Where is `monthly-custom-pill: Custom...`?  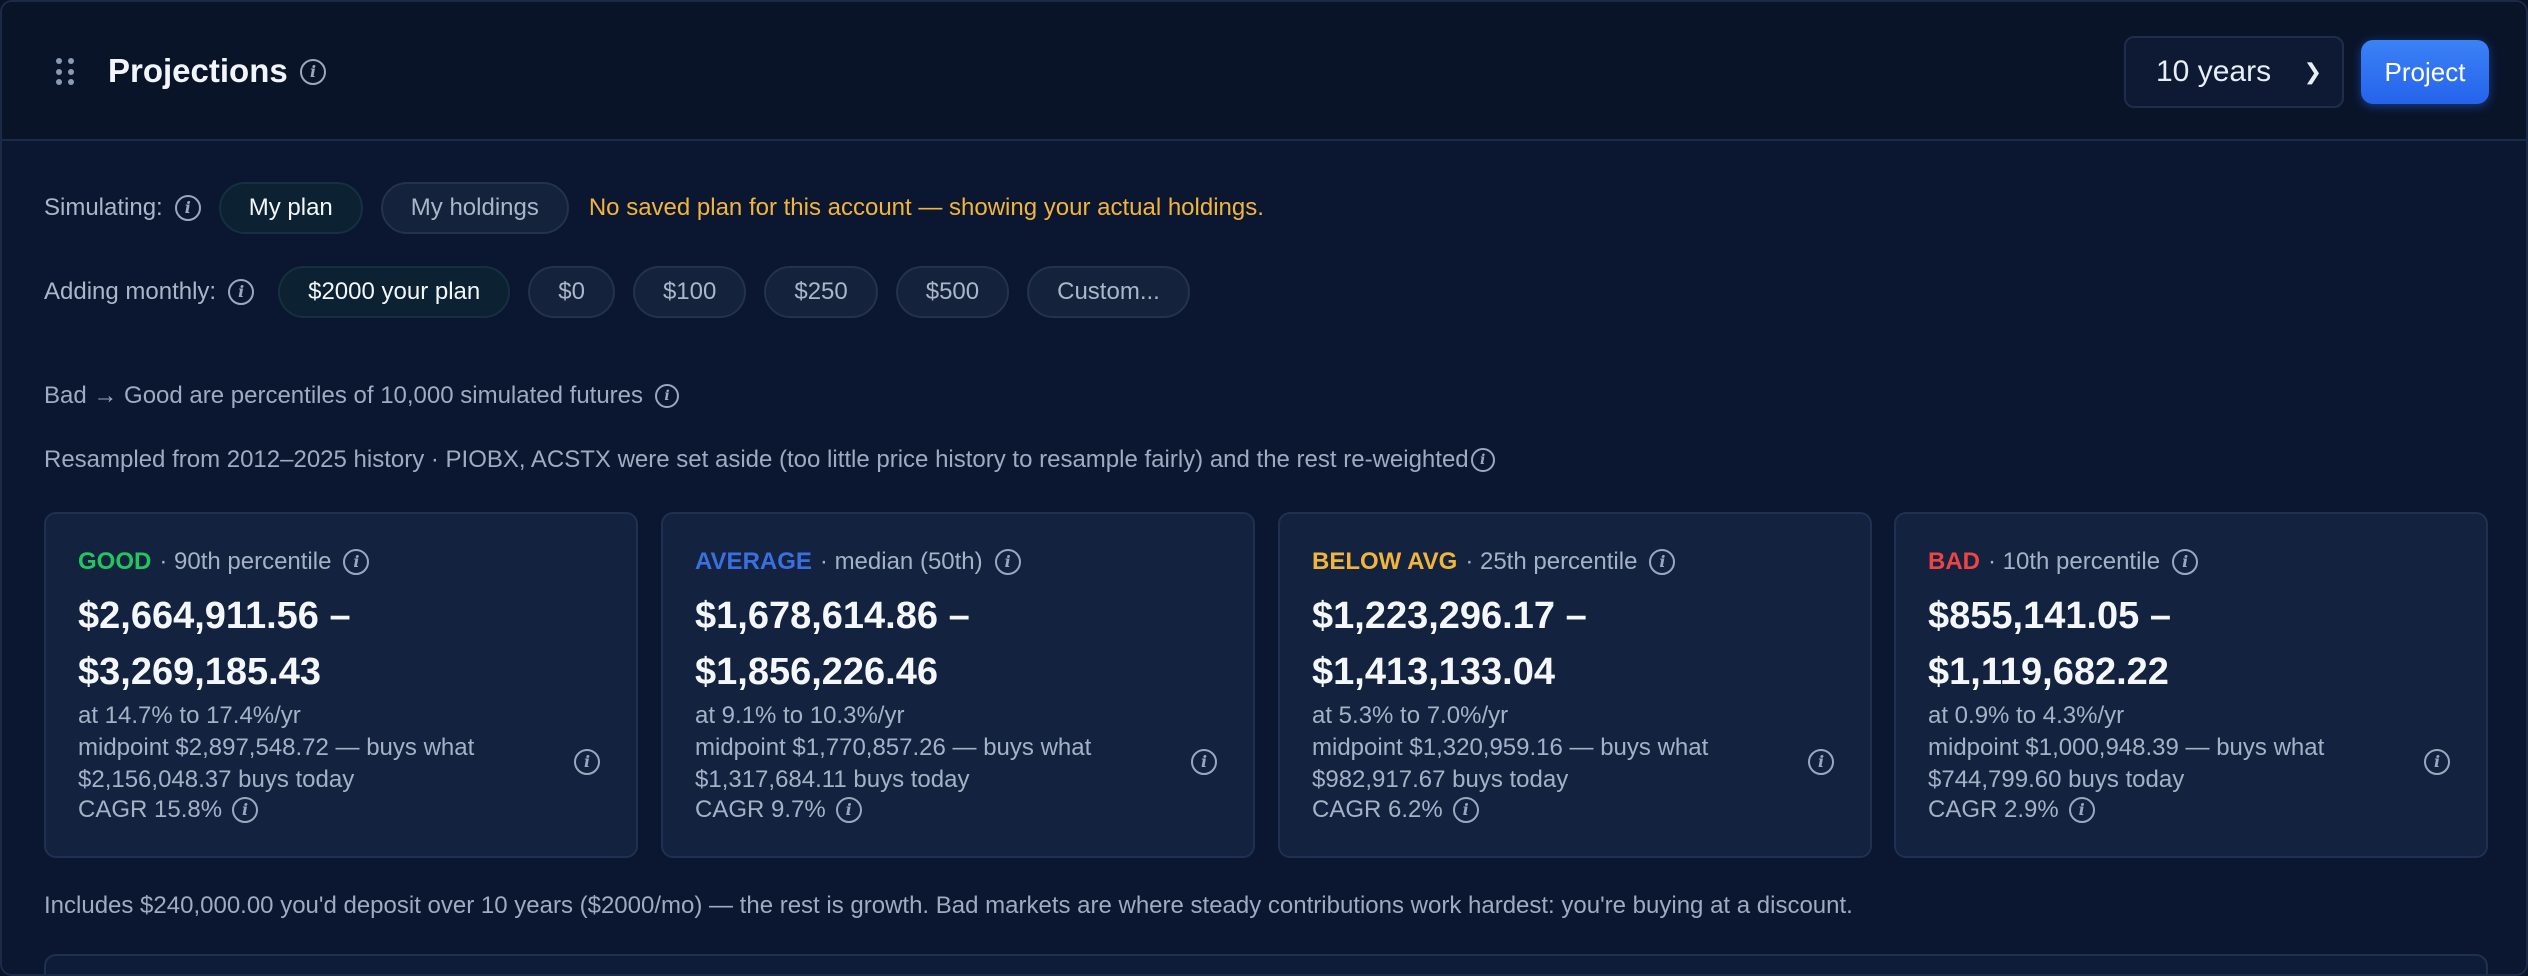 monthly-custom-pill: Custom... is located at coordinates (1108, 292).